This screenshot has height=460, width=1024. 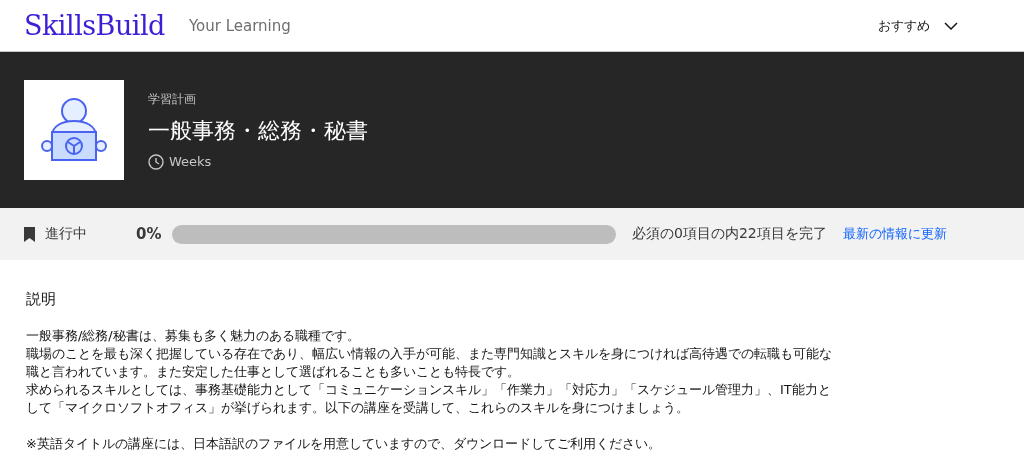 What do you see at coordinates (258, 130) in the screenshot?
I see `course-title: 一般事務・総務・秘書` at bounding box center [258, 130].